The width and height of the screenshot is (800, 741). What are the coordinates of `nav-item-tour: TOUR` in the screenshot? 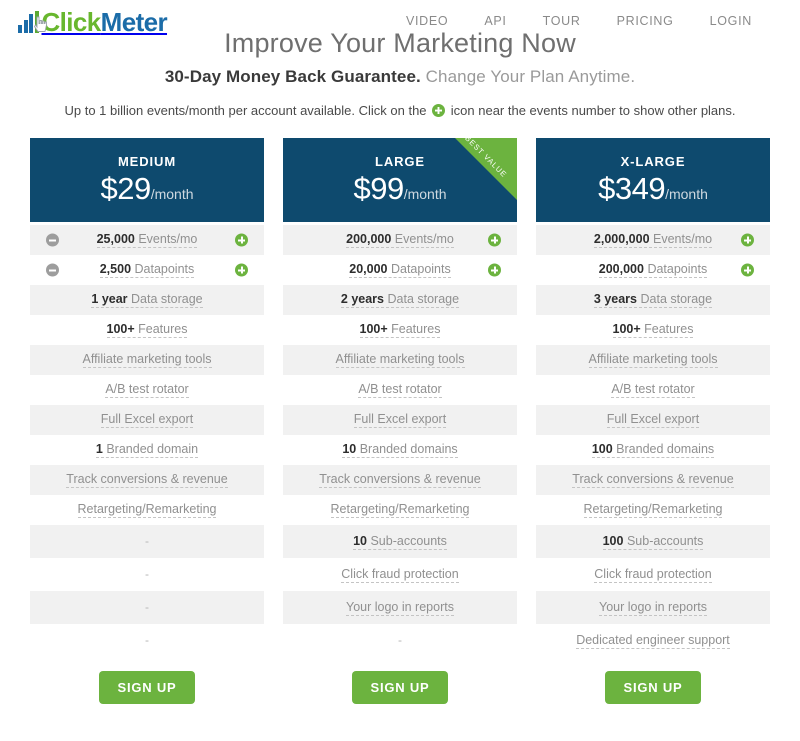 It's located at (562, 21).